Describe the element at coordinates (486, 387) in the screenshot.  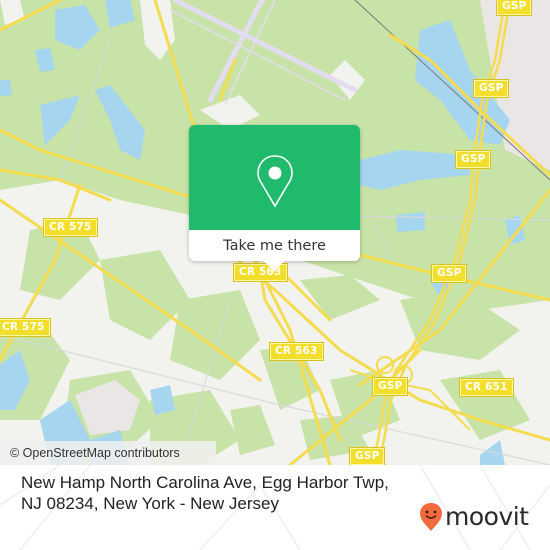
I see `road-label-cr651: CR 651` at that location.